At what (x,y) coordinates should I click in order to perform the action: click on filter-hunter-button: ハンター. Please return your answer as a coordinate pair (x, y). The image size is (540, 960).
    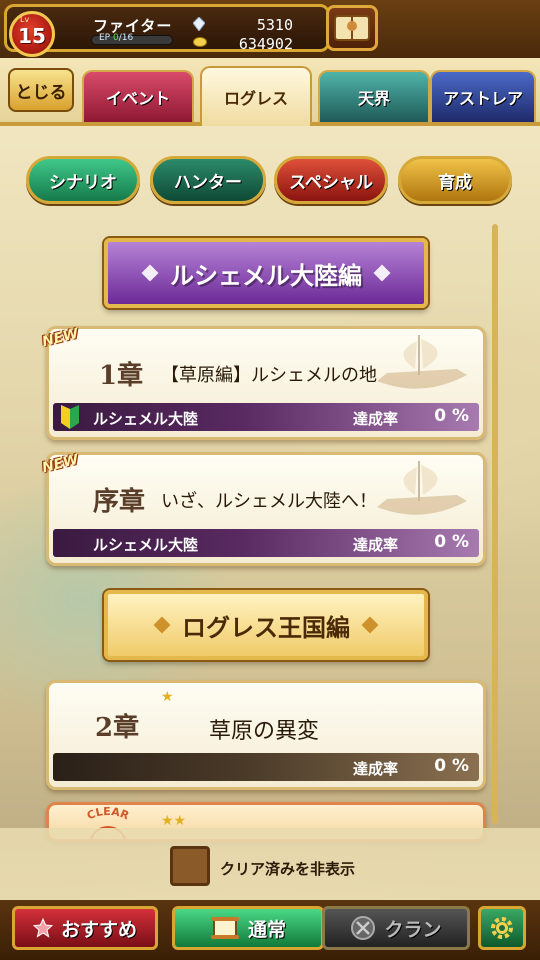
    Looking at the image, I should click on (208, 180).